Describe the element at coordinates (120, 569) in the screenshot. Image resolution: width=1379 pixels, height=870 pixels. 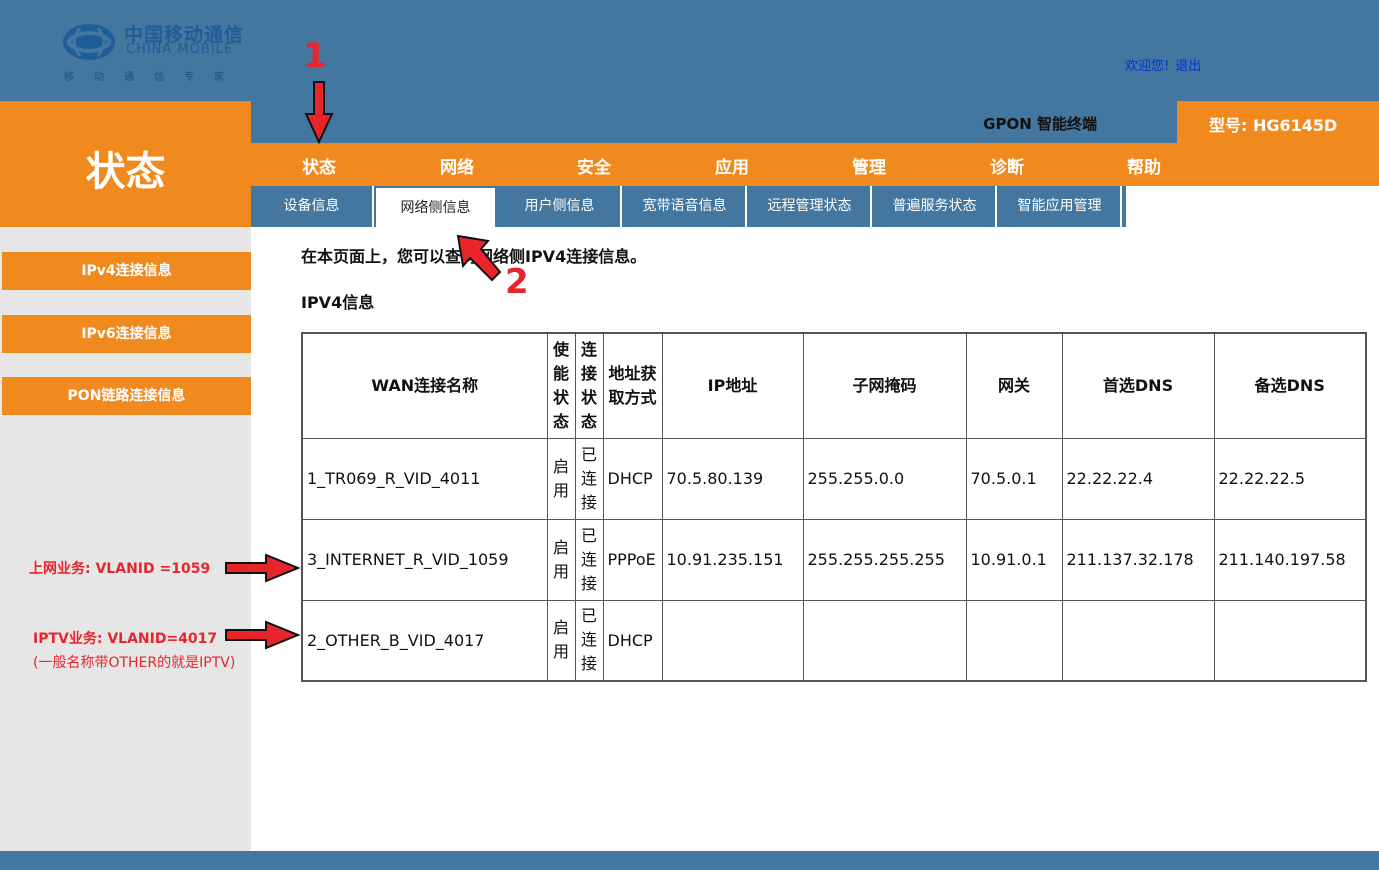
I see `annotation-internet-vlan: 上网业务: VLANID =1059` at that location.